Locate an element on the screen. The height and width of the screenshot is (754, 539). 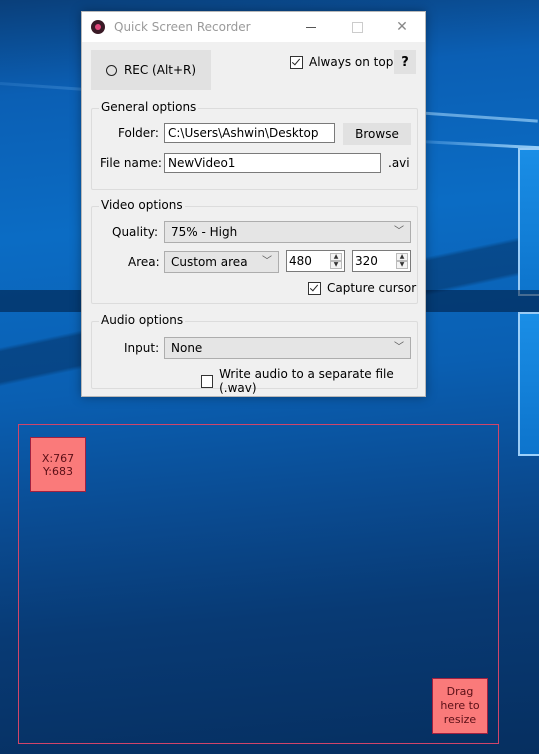
minimize-icon is located at coordinates (311, 27).